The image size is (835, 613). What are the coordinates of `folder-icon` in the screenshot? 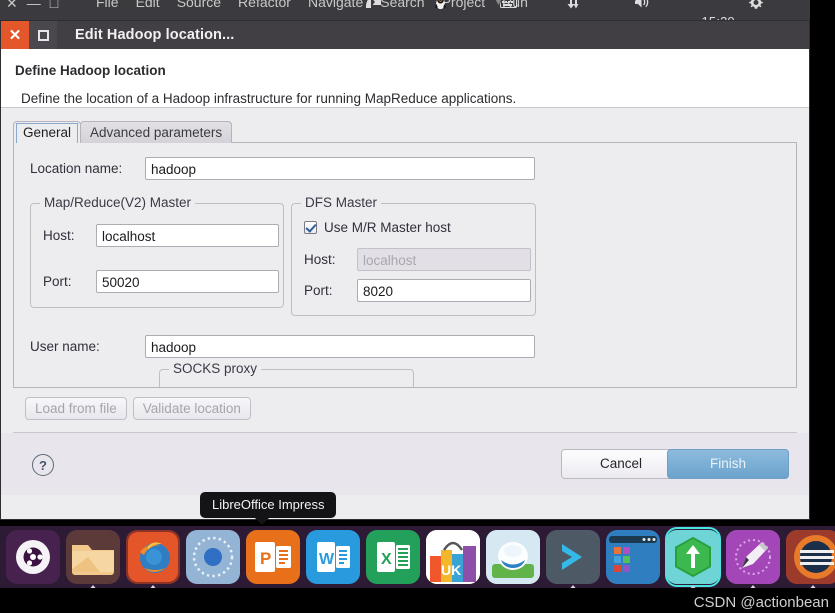 It's located at (93, 560).